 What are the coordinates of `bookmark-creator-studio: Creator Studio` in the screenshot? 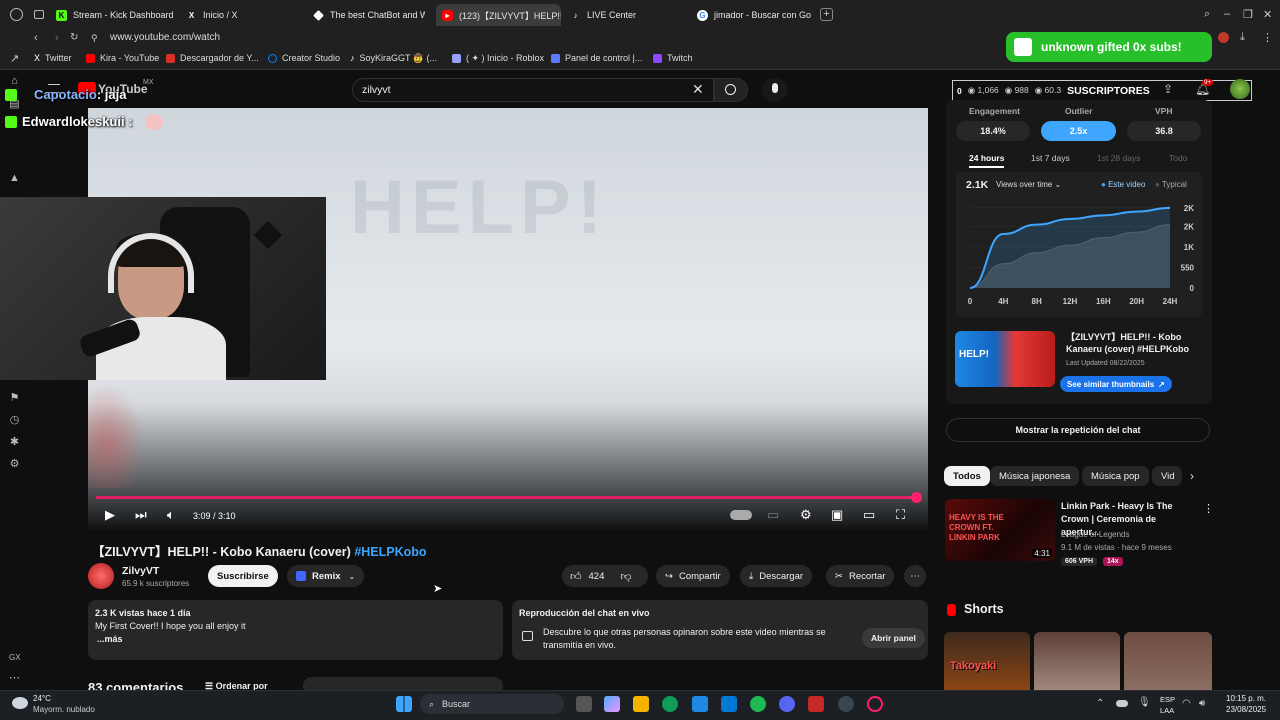 It's located at (304, 58).